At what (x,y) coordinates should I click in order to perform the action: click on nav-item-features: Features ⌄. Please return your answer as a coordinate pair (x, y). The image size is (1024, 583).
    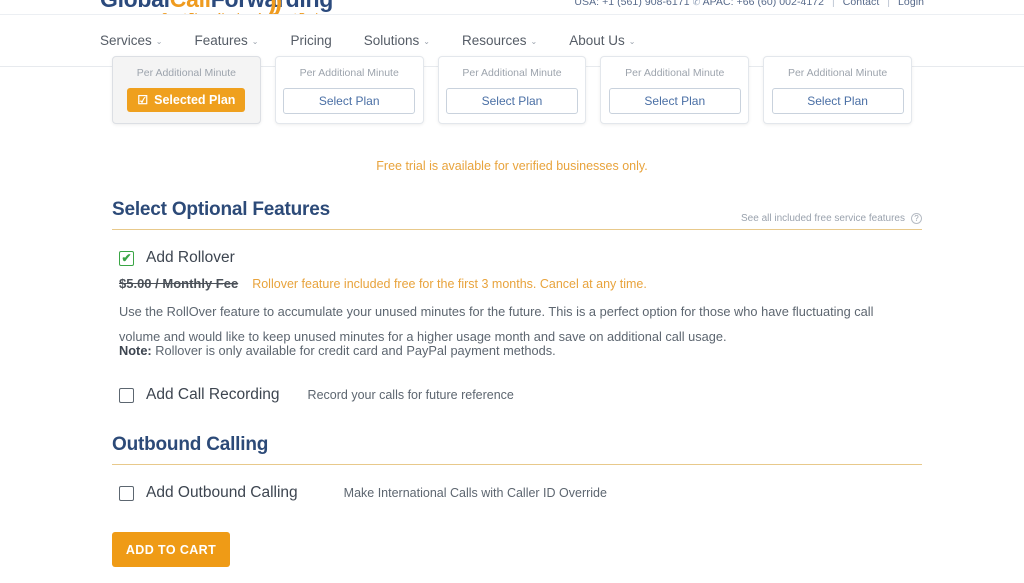
    Looking at the image, I should click on (226, 40).